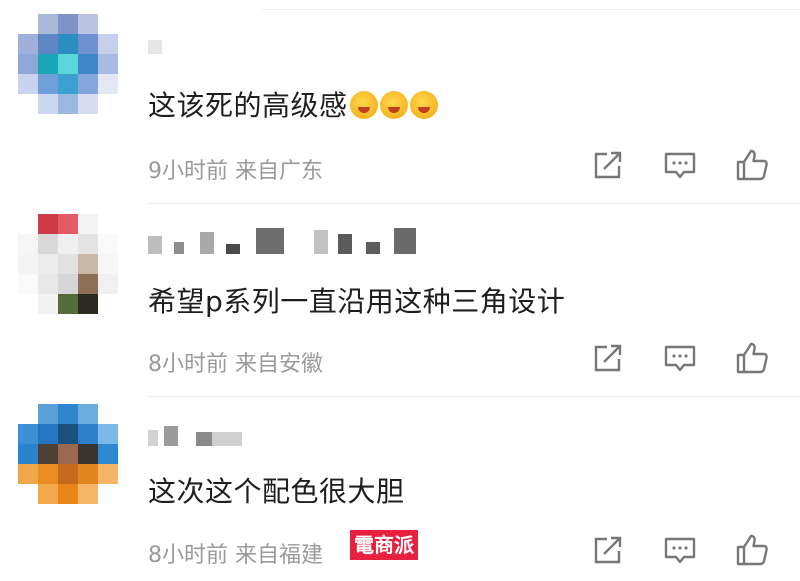  I want to click on comment-text-content: 这该死的高级感, so click(248, 105).